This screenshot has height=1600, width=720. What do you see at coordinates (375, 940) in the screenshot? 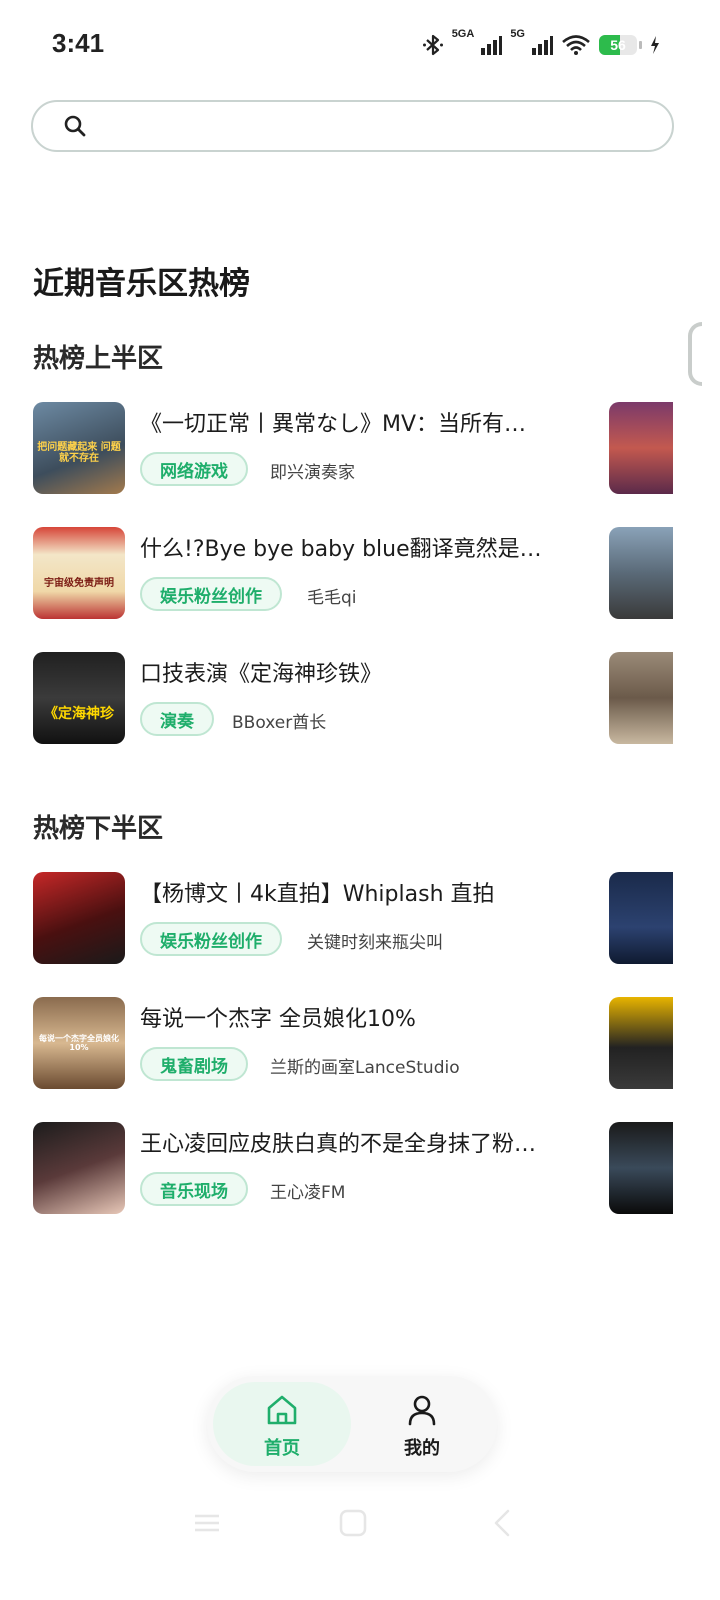
I see `author-name: 关键时刻来瓶尖叫` at bounding box center [375, 940].